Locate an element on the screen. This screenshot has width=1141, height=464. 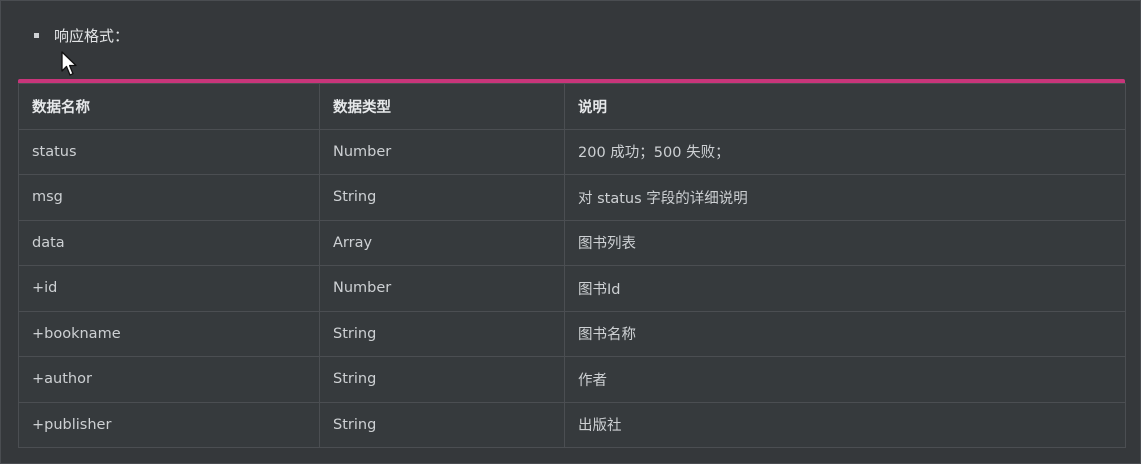
cell-description: 图书Id is located at coordinates (845, 288).